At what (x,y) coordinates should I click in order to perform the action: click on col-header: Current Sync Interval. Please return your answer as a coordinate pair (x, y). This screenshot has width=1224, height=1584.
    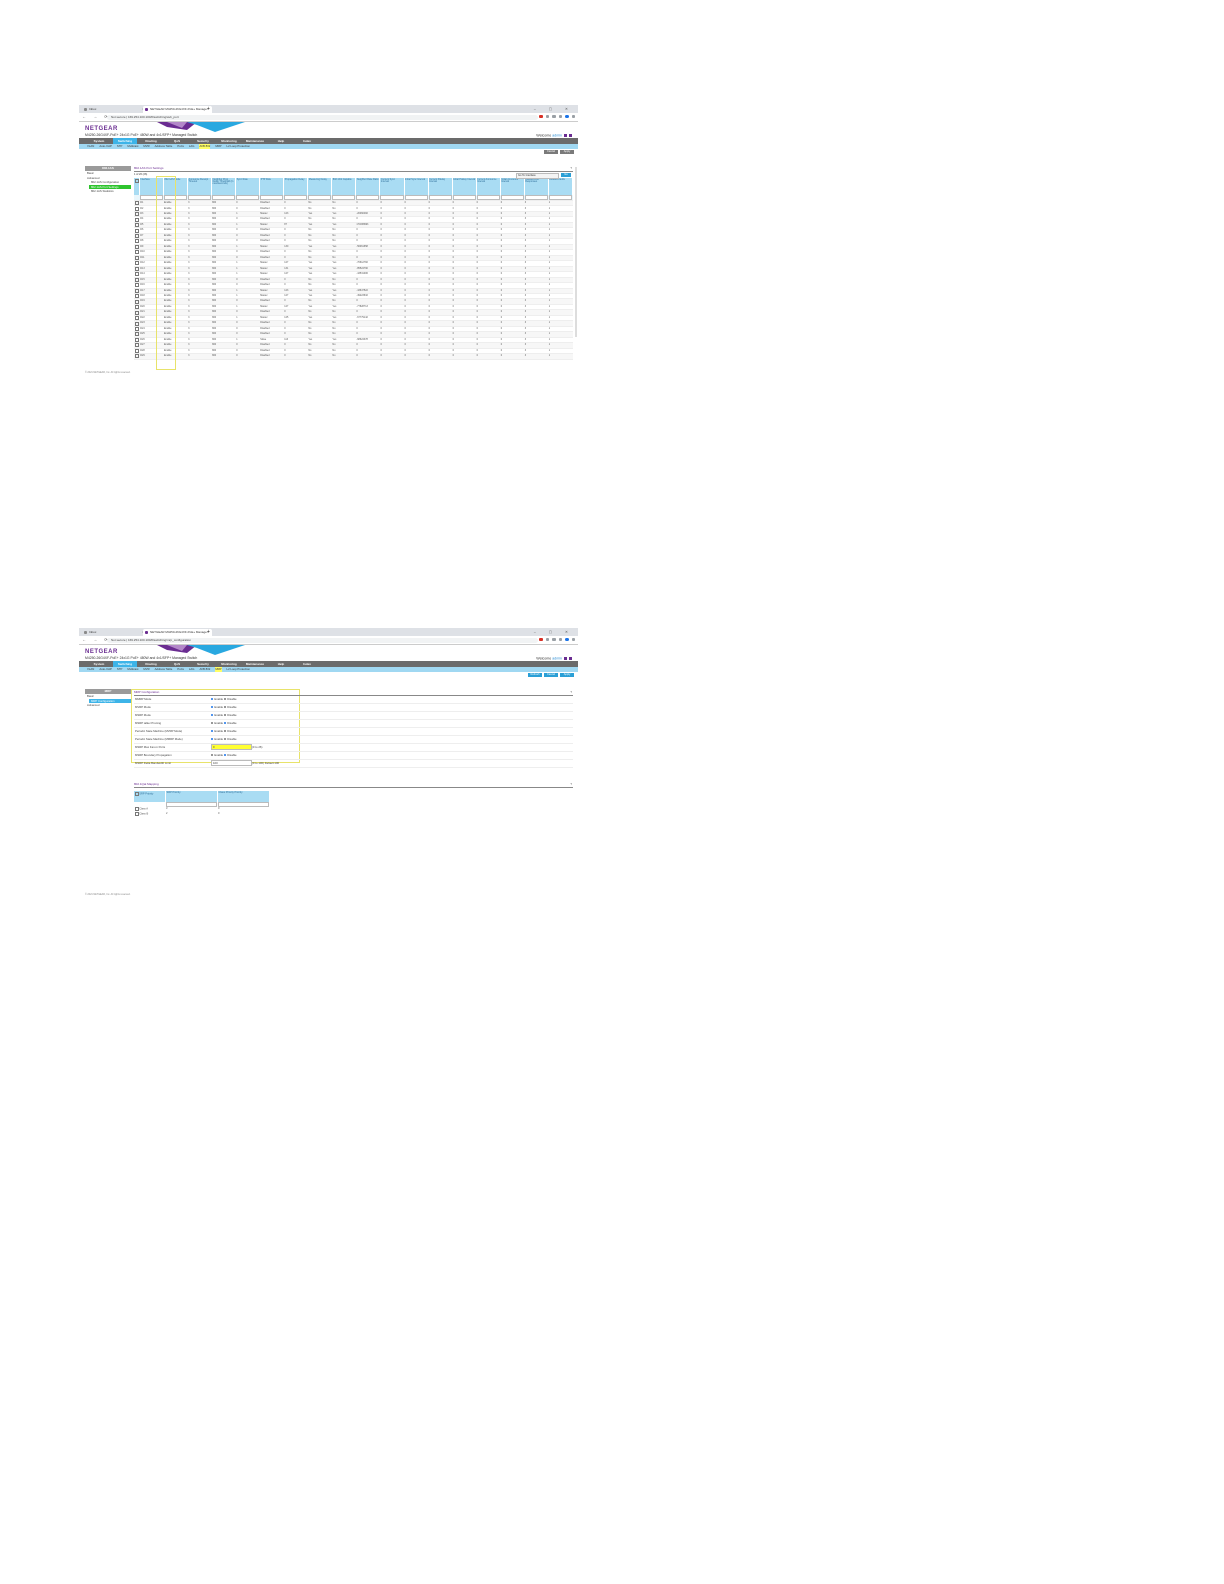
    Looking at the image, I should click on (392, 186).